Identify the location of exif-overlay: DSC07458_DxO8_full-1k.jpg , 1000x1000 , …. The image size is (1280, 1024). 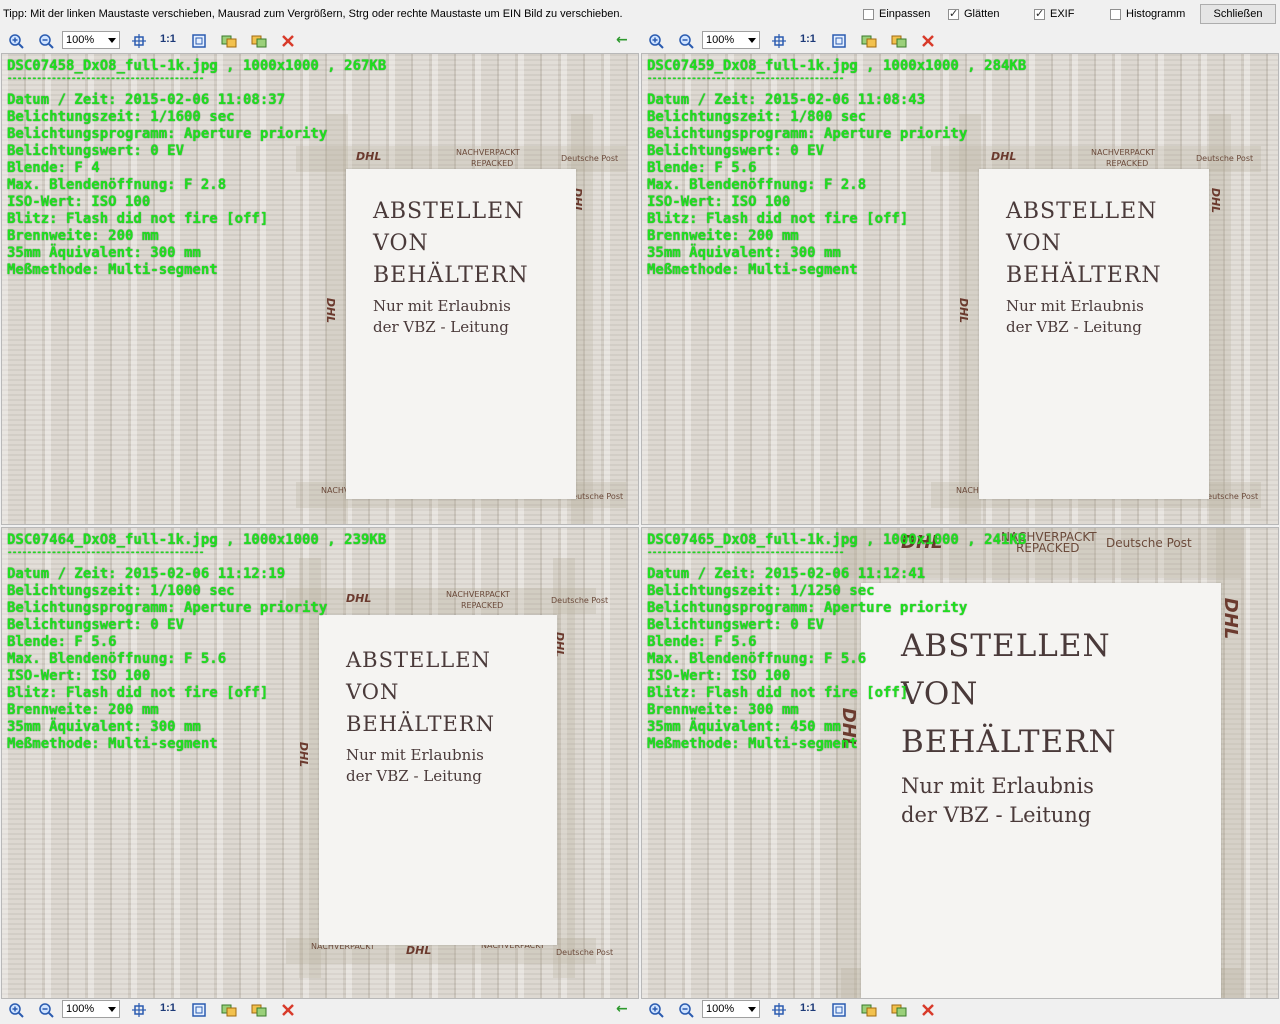
(196, 168).